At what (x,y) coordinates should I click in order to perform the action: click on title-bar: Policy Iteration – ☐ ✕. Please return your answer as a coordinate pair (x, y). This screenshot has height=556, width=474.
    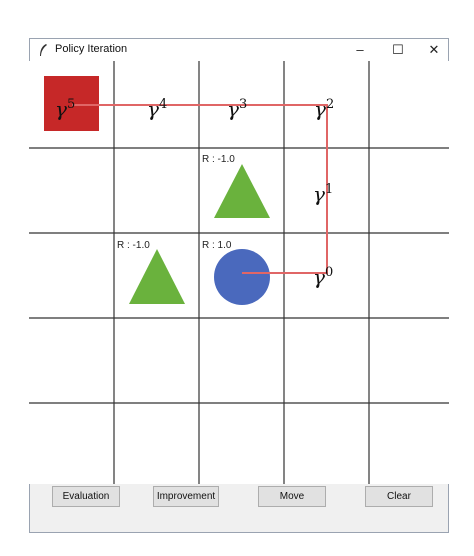
    Looking at the image, I should click on (239, 50).